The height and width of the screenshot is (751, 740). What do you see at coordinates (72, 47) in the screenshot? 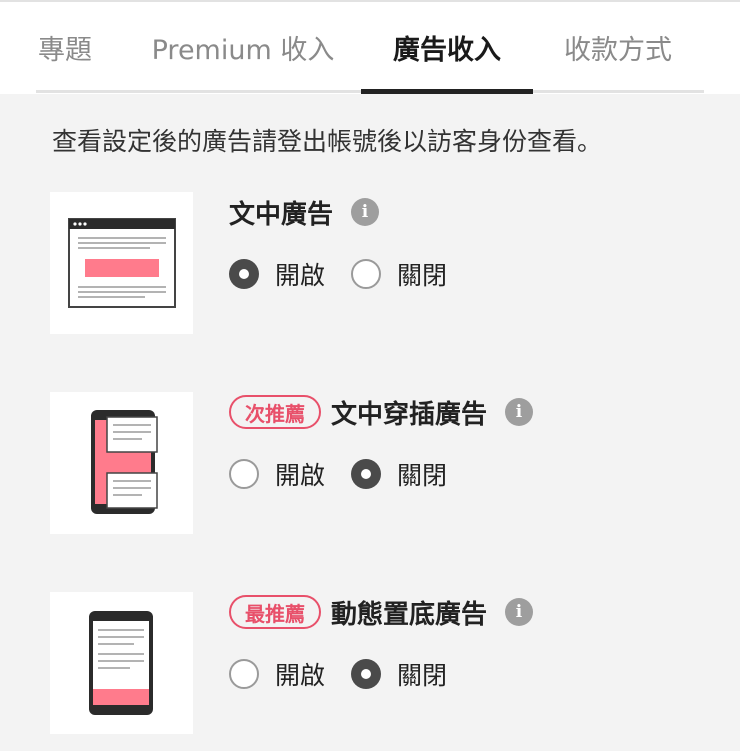
I see `tab-topics: 專題` at bounding box center [72, 47].